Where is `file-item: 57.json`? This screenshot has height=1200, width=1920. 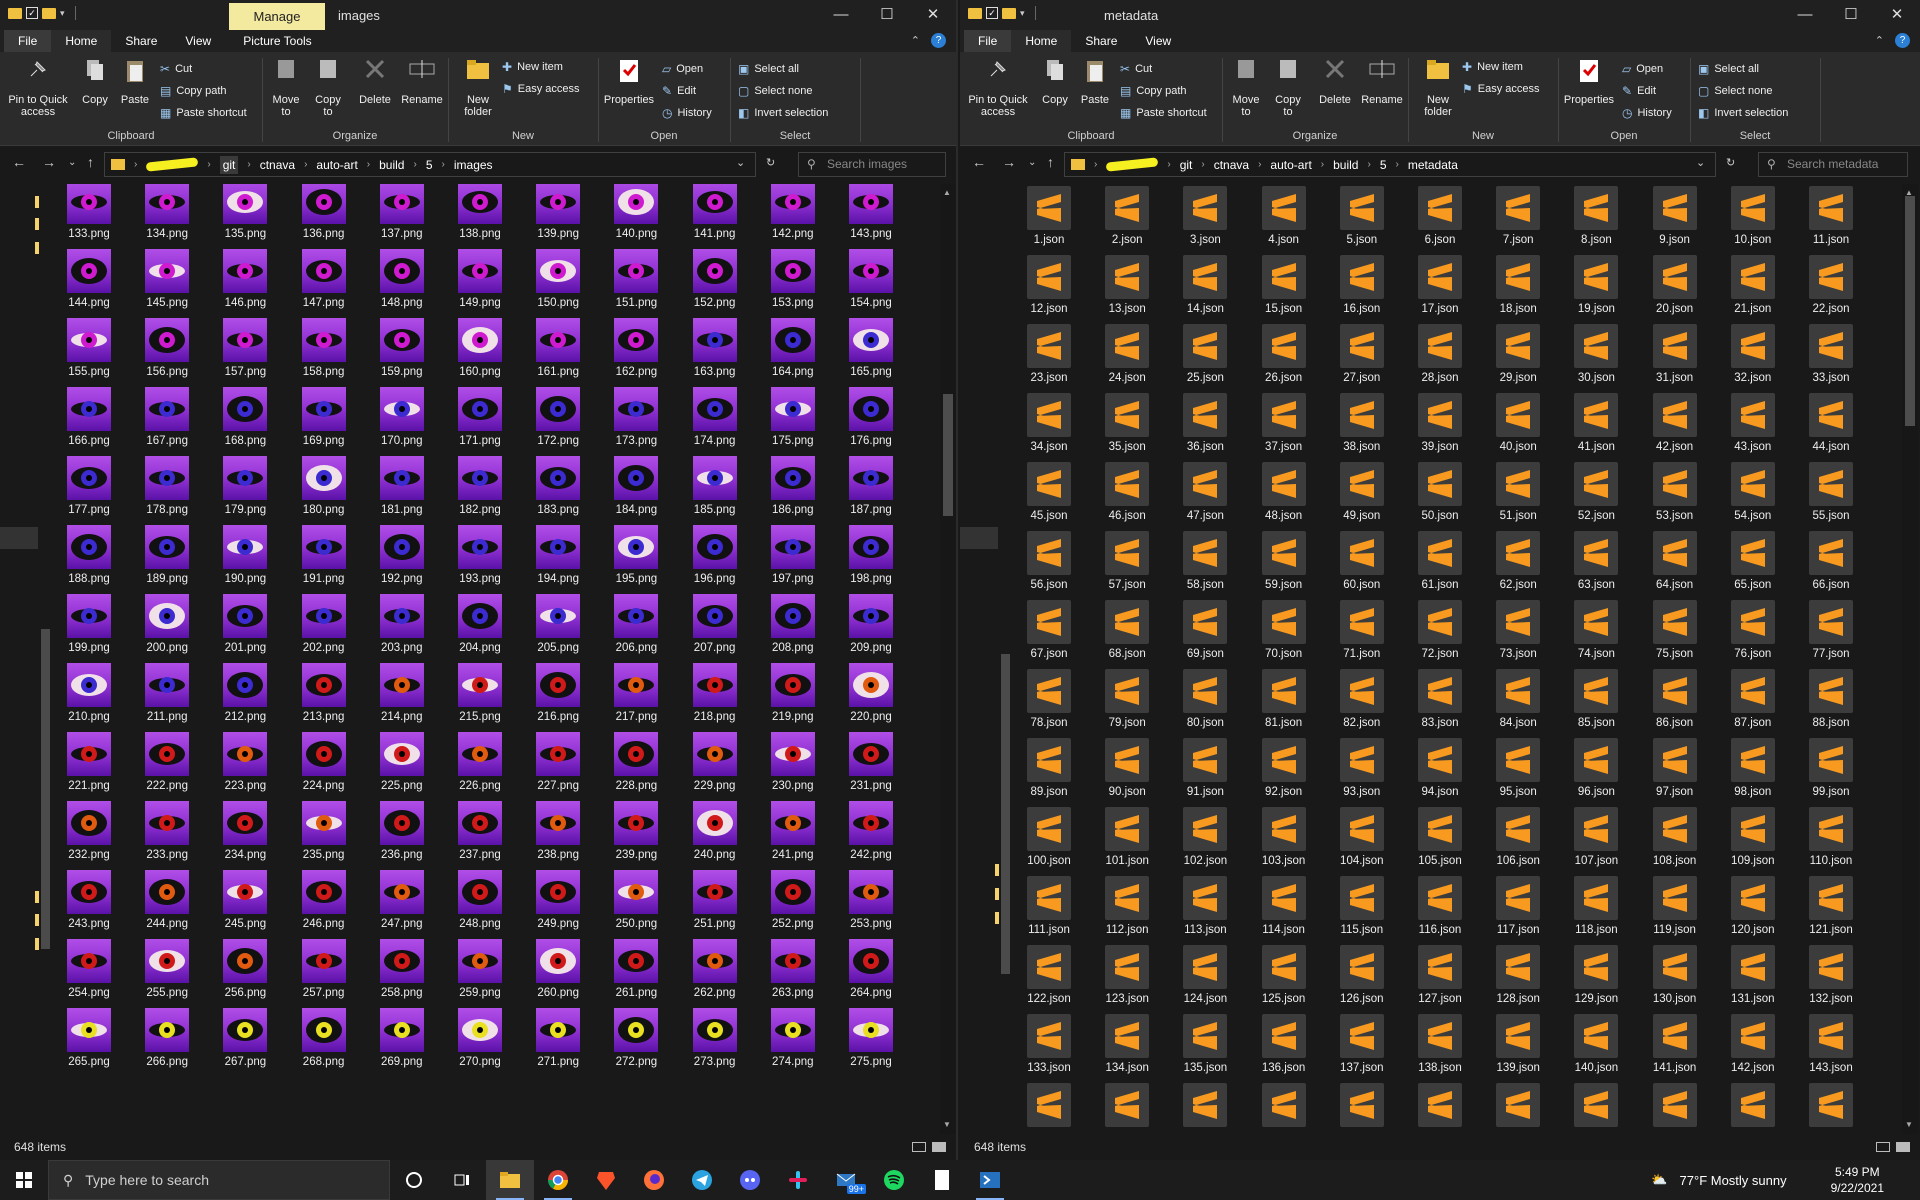
file-item: 57.json is located at coordinates (1127, 557).